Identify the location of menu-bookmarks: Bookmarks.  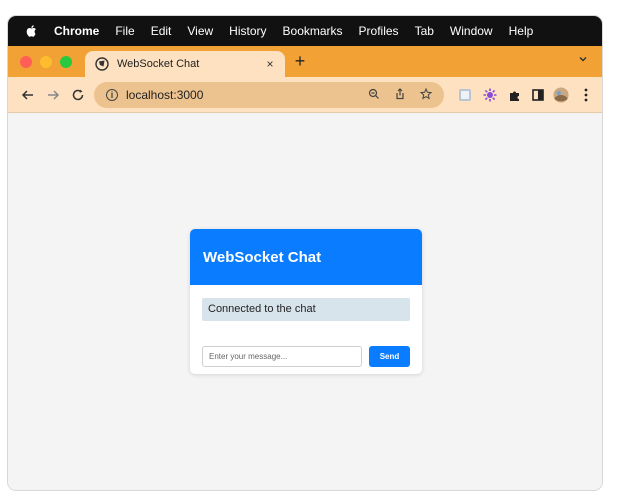
(313, 31).